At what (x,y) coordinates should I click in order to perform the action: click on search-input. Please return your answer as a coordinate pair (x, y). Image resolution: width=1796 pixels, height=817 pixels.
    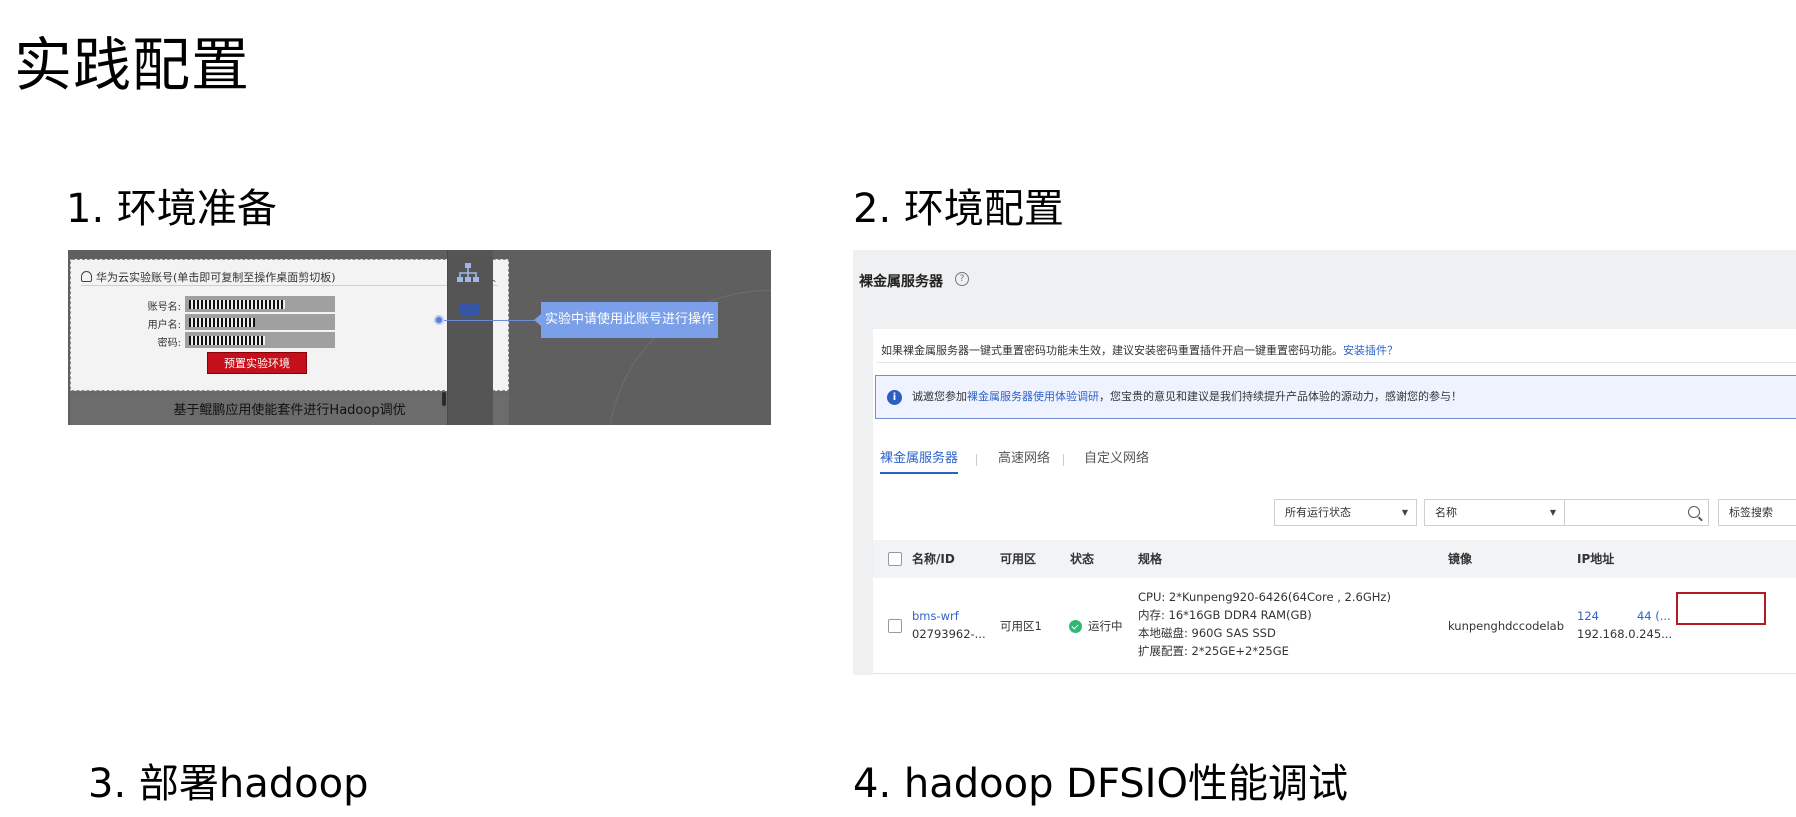
    Looking at the image, I should click on (1637, 512).